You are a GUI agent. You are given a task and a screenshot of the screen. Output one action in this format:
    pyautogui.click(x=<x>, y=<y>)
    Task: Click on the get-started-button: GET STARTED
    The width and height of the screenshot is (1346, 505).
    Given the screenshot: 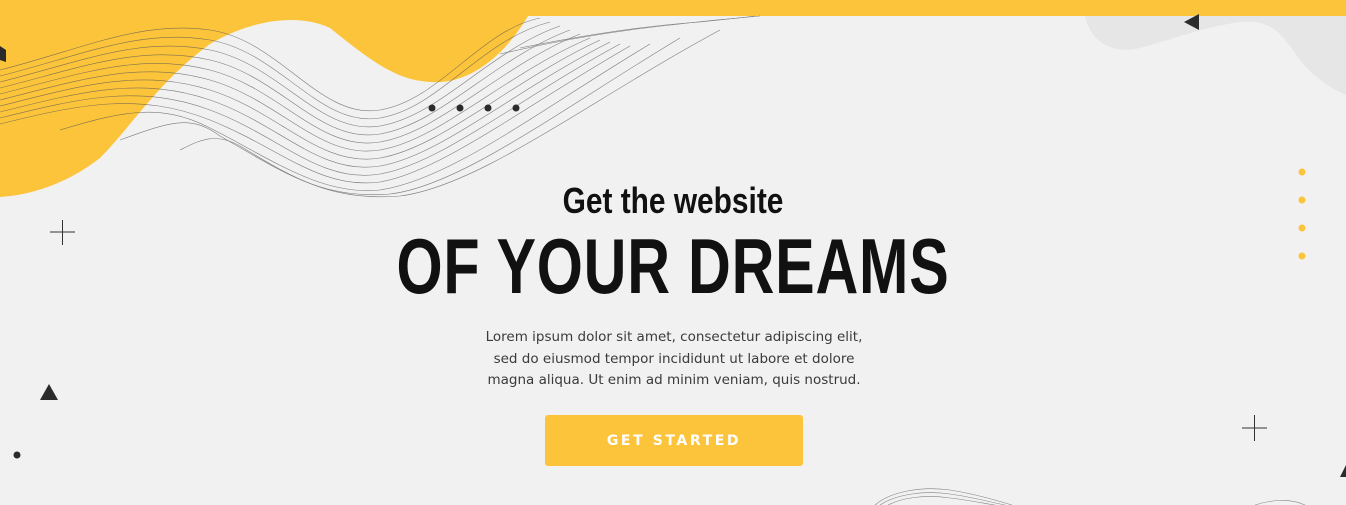 What is the action you would take?
    pyautogui.click(x=674, y=440)
    